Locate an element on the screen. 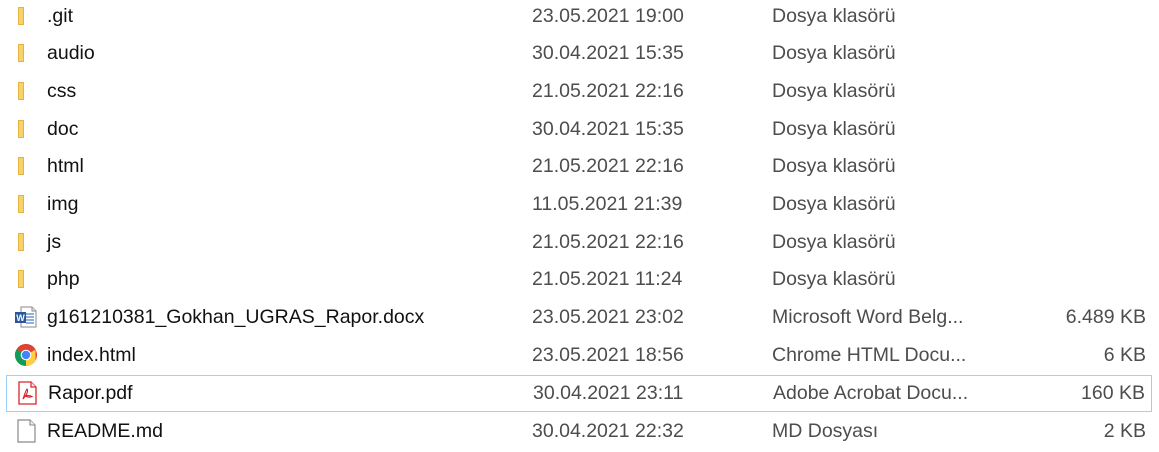 This screenshot has height=452, width=1159. file-row-css: css 21.05.2021 22:16 Dosya klasörü is located at coordinates (579, 91).